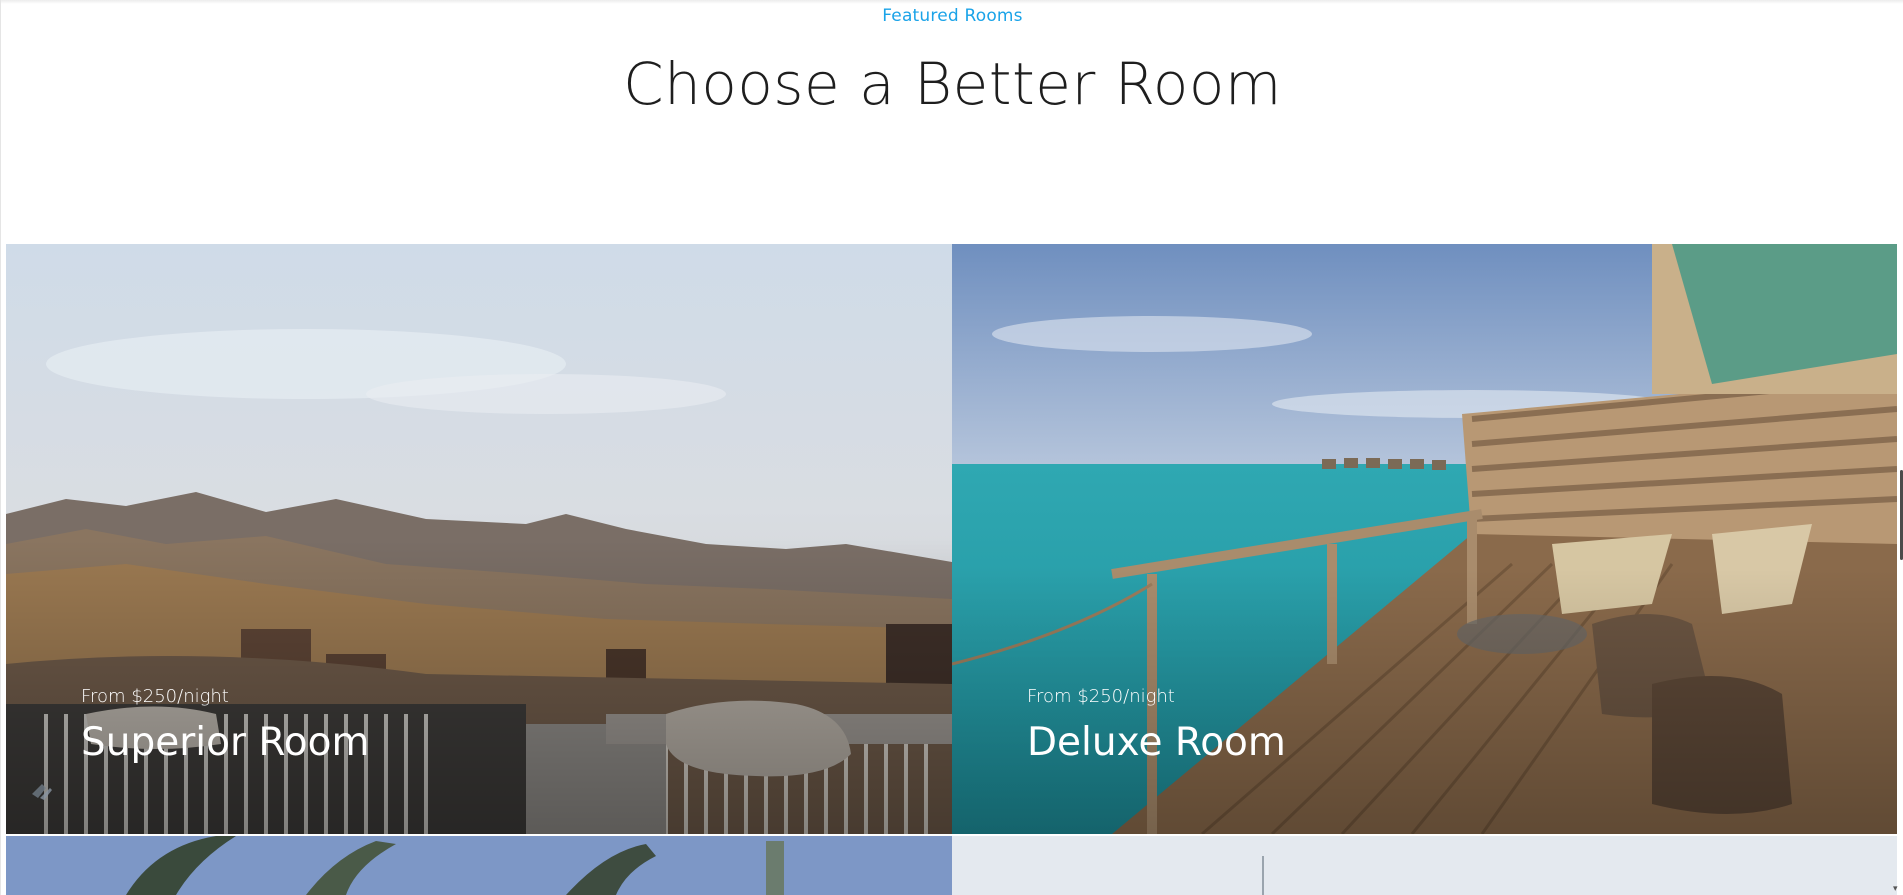 The width and height of the screenshot is (1903, 895). Describe the element at coordinates (225, 742) in the screenshot. I see `room-name: Superior Room` at that location.